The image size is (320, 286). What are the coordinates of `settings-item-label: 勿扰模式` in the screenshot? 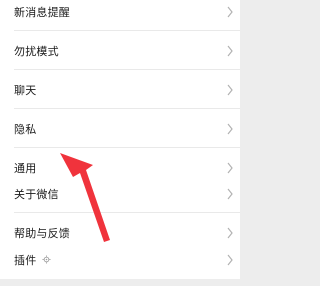 It's located at (36, 51).